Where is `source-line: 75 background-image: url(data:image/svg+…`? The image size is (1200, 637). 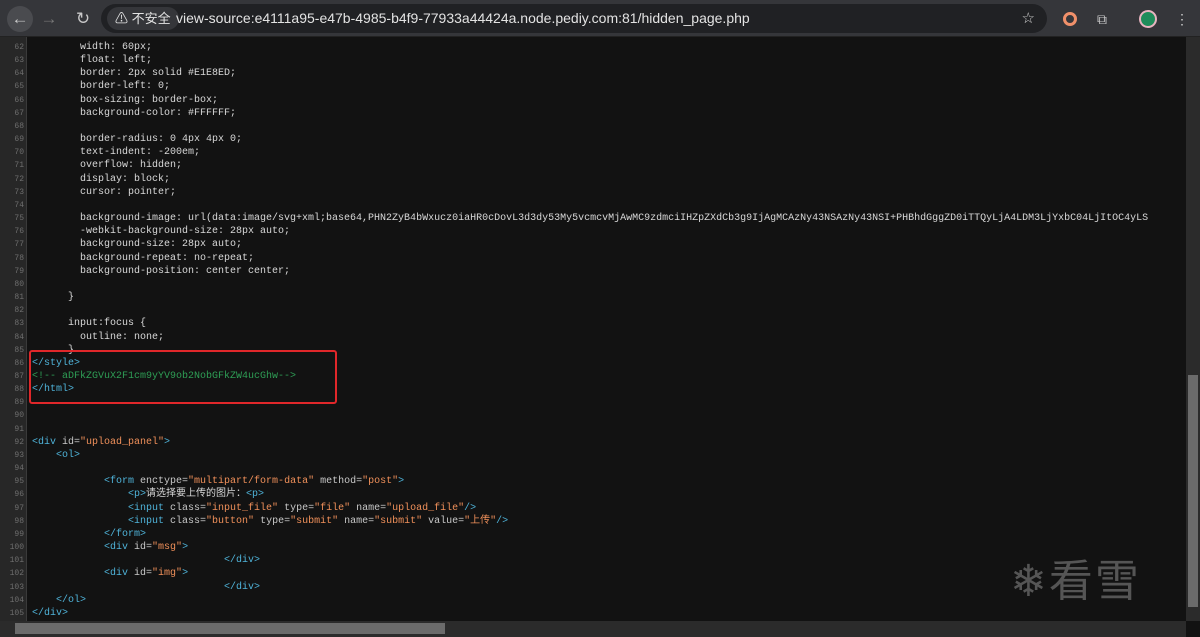 source-line: 75 background-image: url(data:image/svg+… is located at coordinates (593, 218).